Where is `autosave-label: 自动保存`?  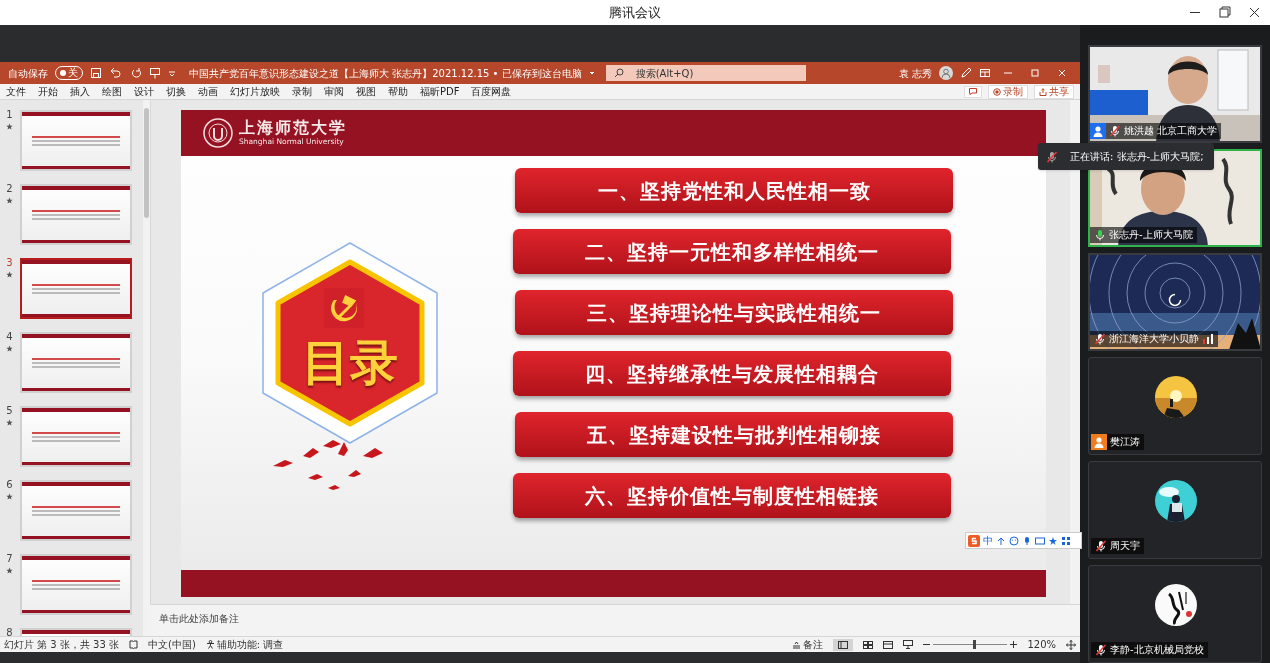
autosave-label: 自动保存 is located at coordinates (28, 73).